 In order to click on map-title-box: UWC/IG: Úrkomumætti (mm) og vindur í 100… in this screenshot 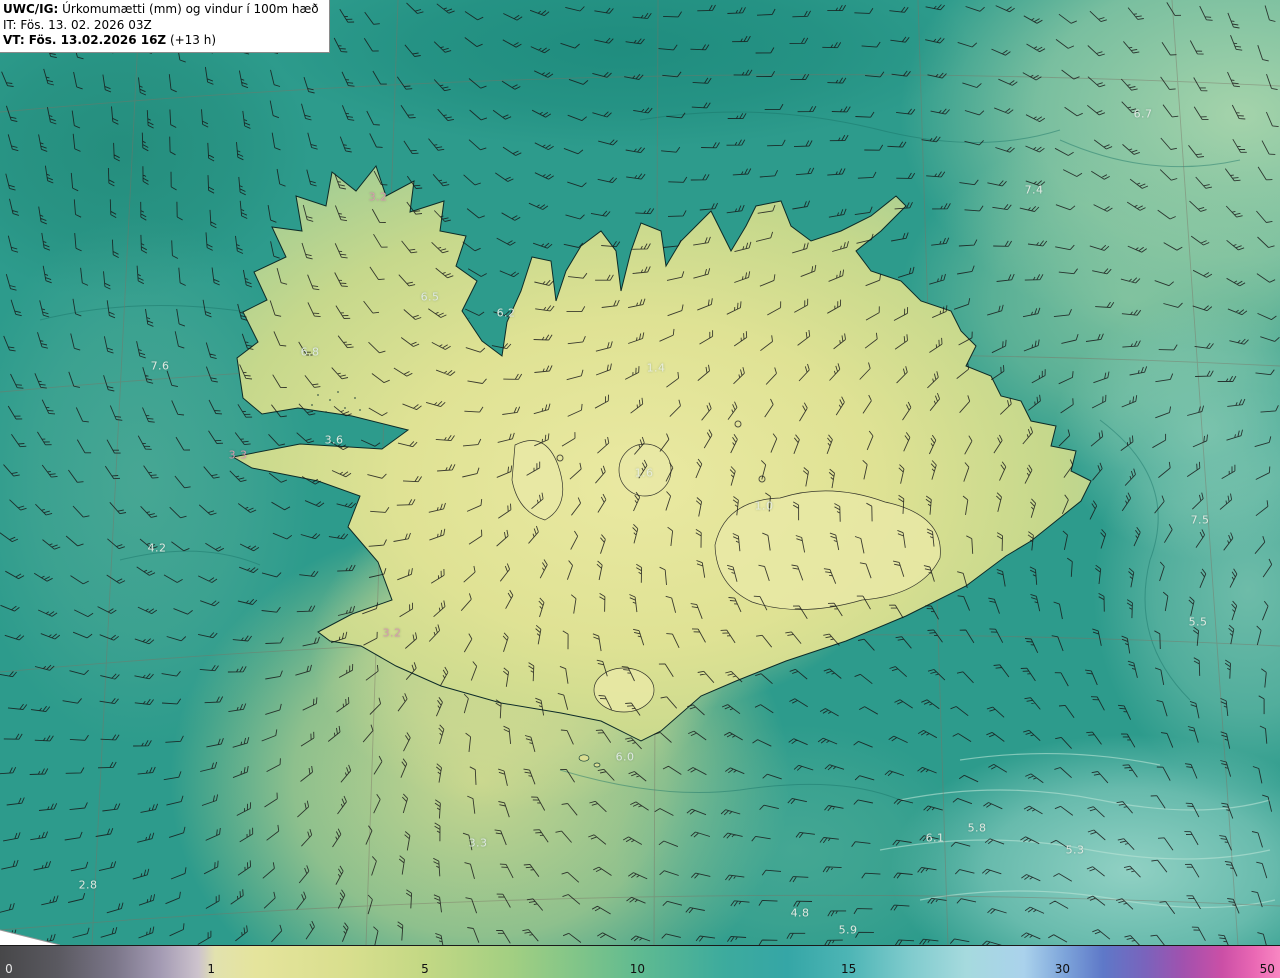, I will do `click(165, 26)`.